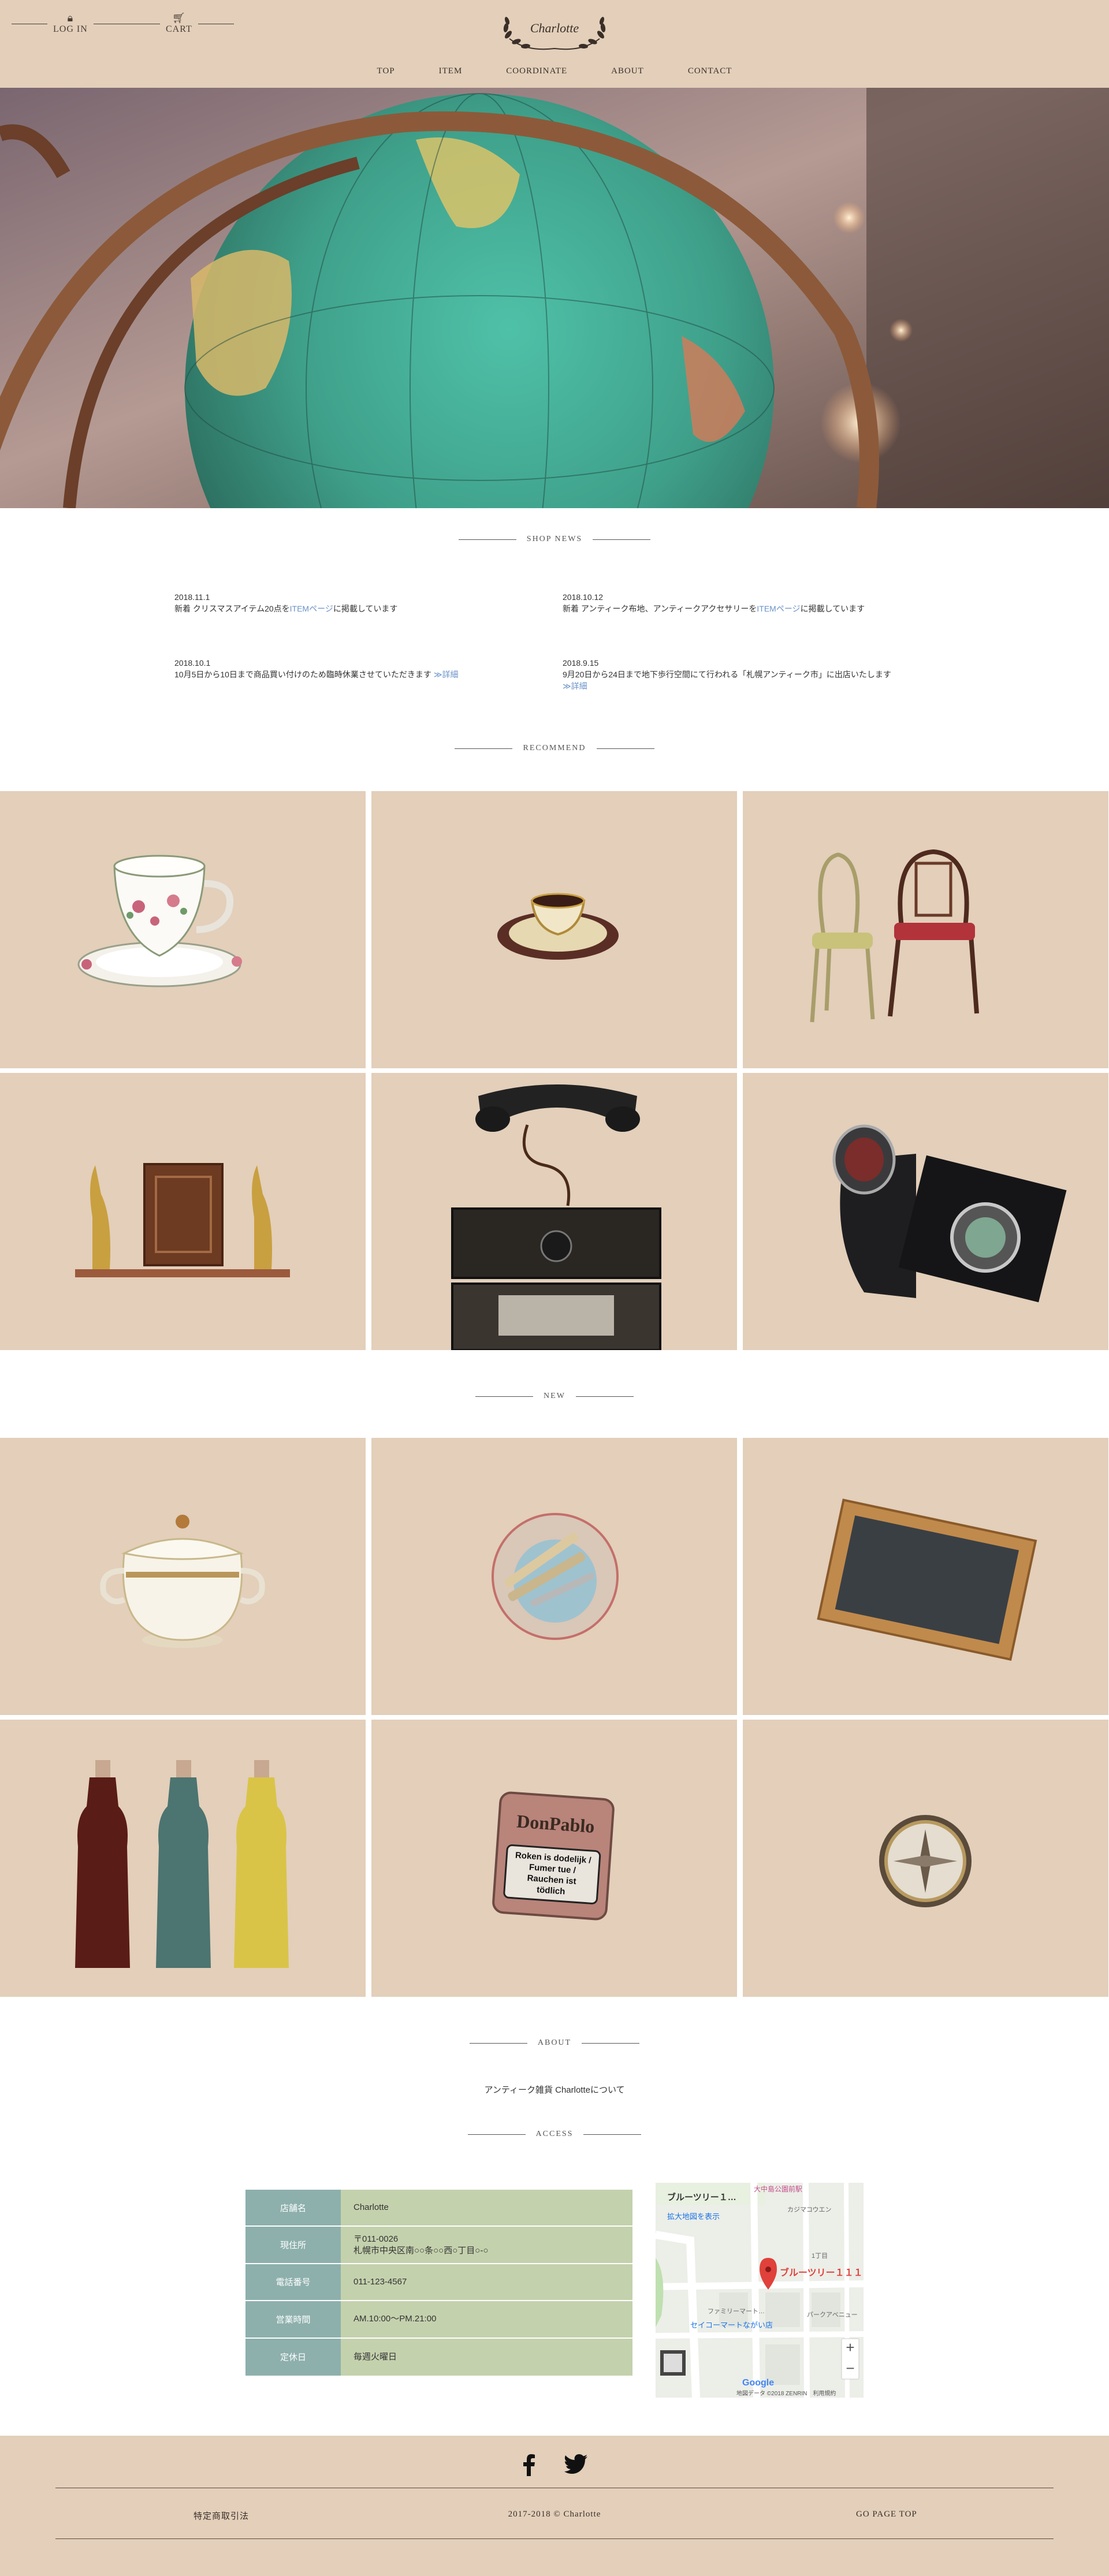 The width and height of the screenshot is (1109, 2576). I want to click on product-tile-camera, so click(926, 1211).